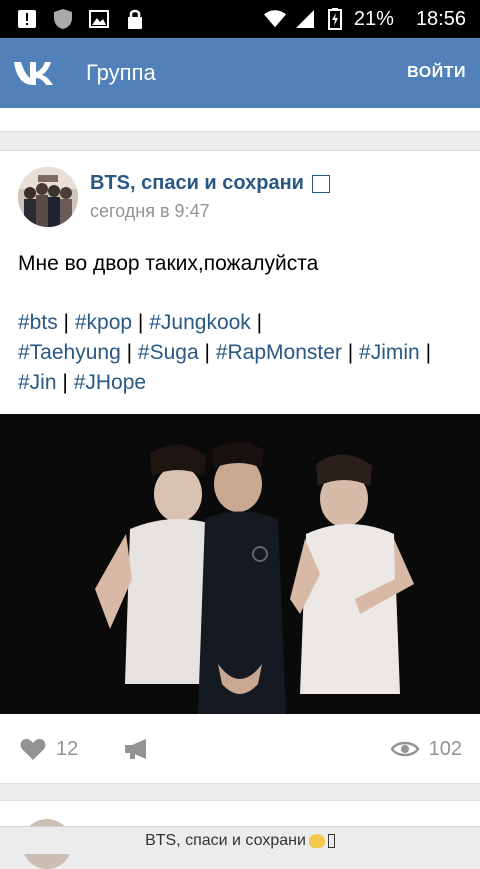 The height and width of the screenshot is (869, 480). Describe the element at coordinates (37, 382) in the screenshot. I see `hashtag-link: #Jin` at that location.